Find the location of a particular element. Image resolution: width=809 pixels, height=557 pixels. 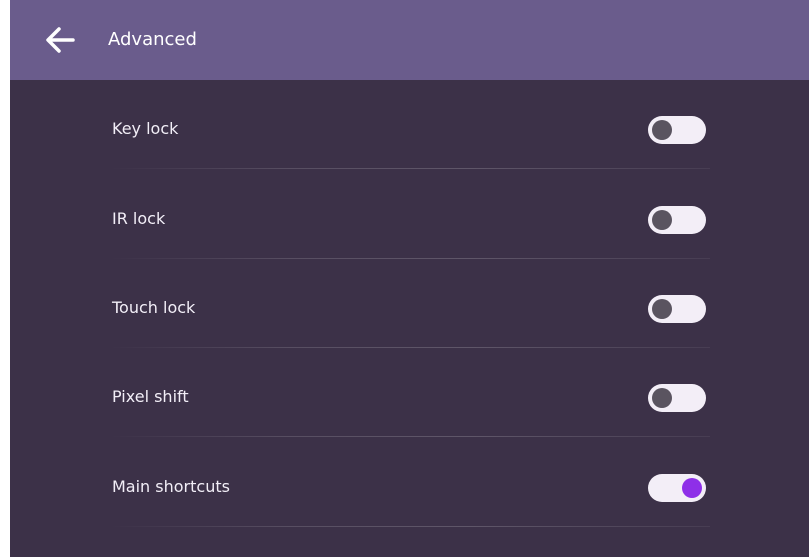

setting-label: Key lock is located at coordinates (145, 128).